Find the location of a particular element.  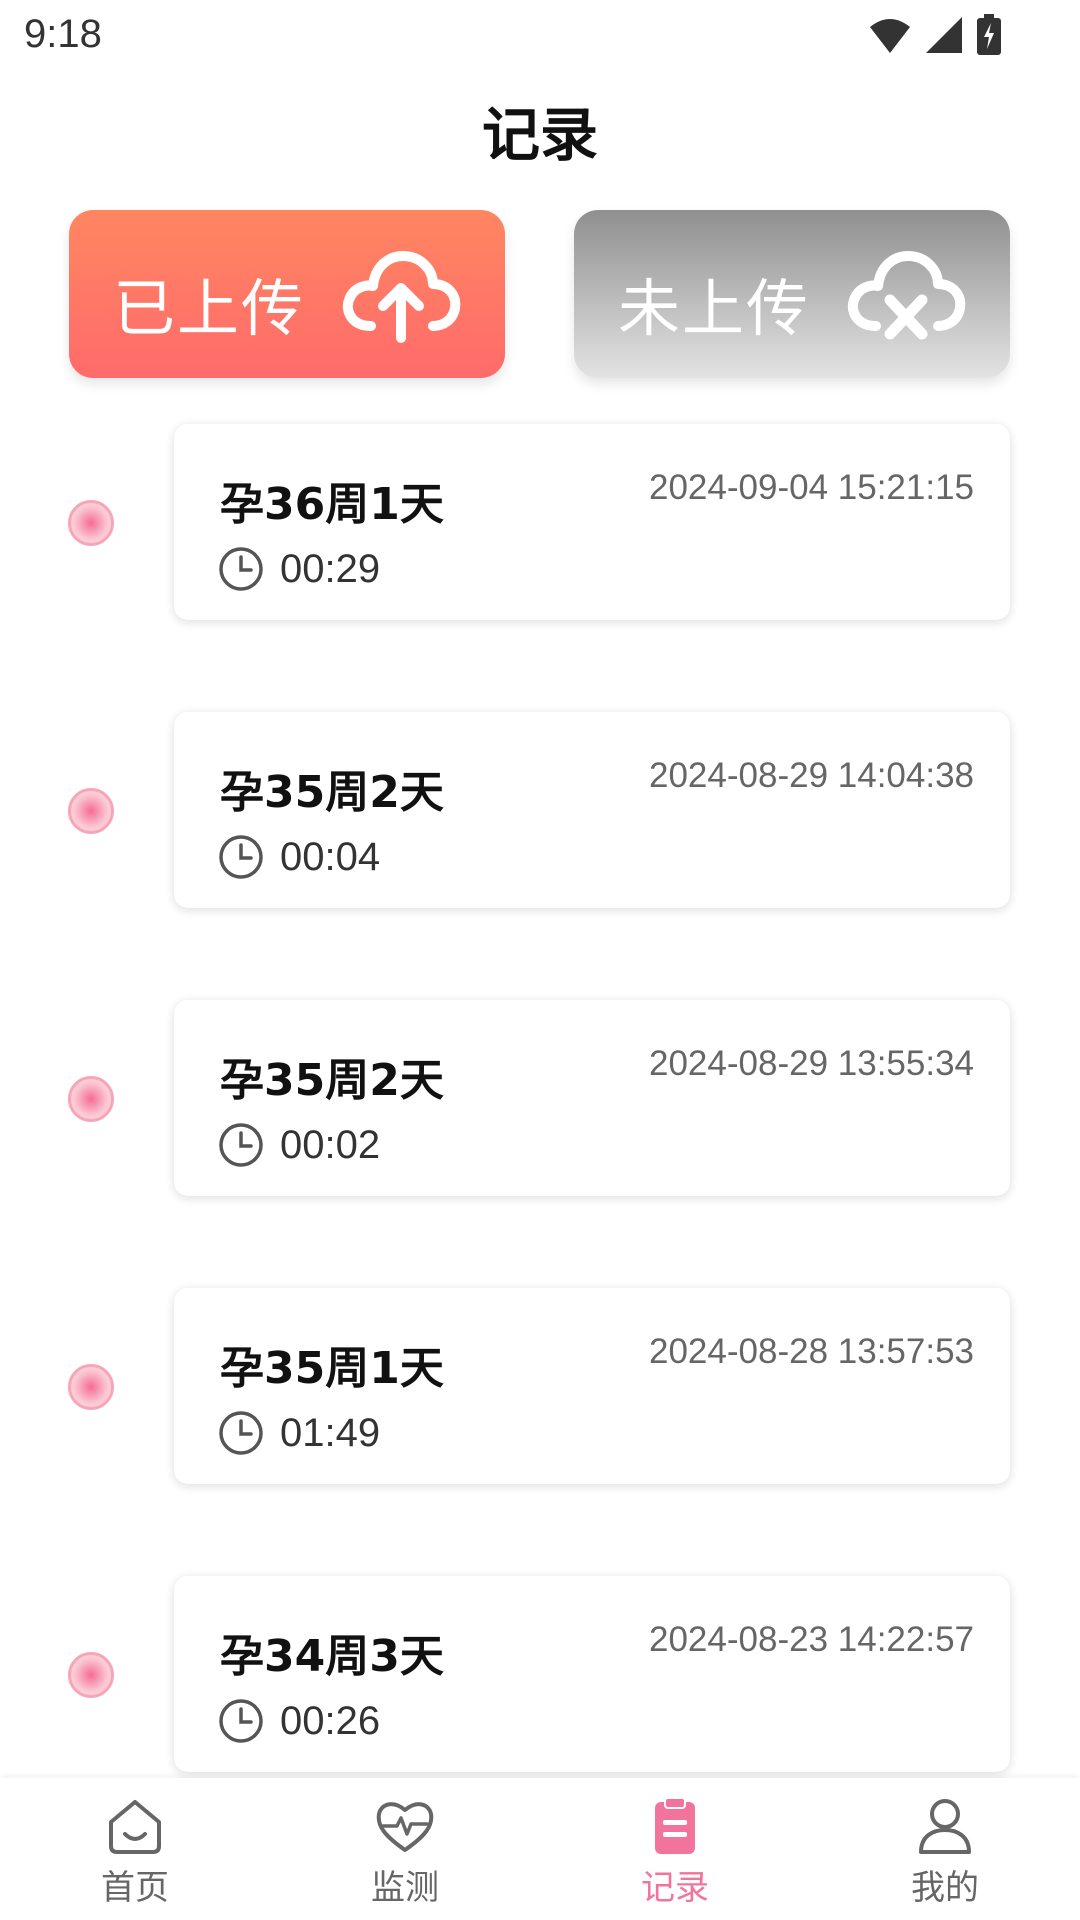

record-duration: 00:02 is located at coordinates (330, 1144).